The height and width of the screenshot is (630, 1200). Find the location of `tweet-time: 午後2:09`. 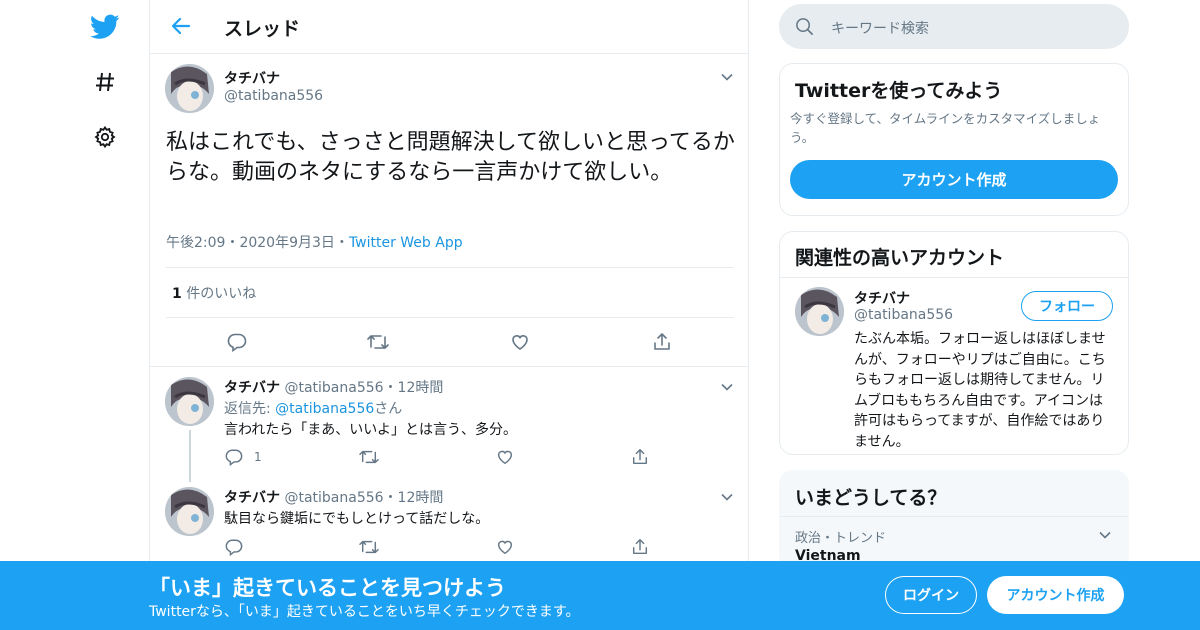

tweet-time: 午後2:09 is located at coordinates (195, 243).